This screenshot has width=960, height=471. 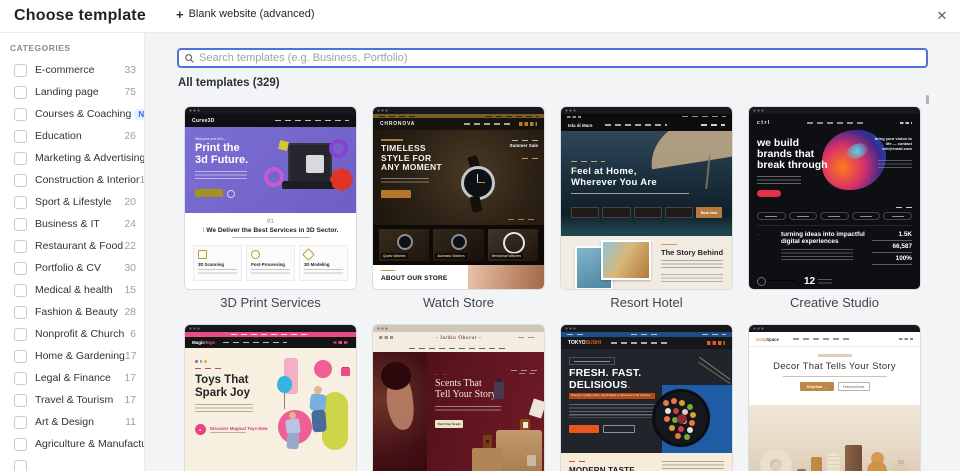 What do you see at coordinates (72, 114) in the screenshot?
I see `sidebar-item-courses-coaching: Courses & CoachingNew8` at bounding box center [72, 114].